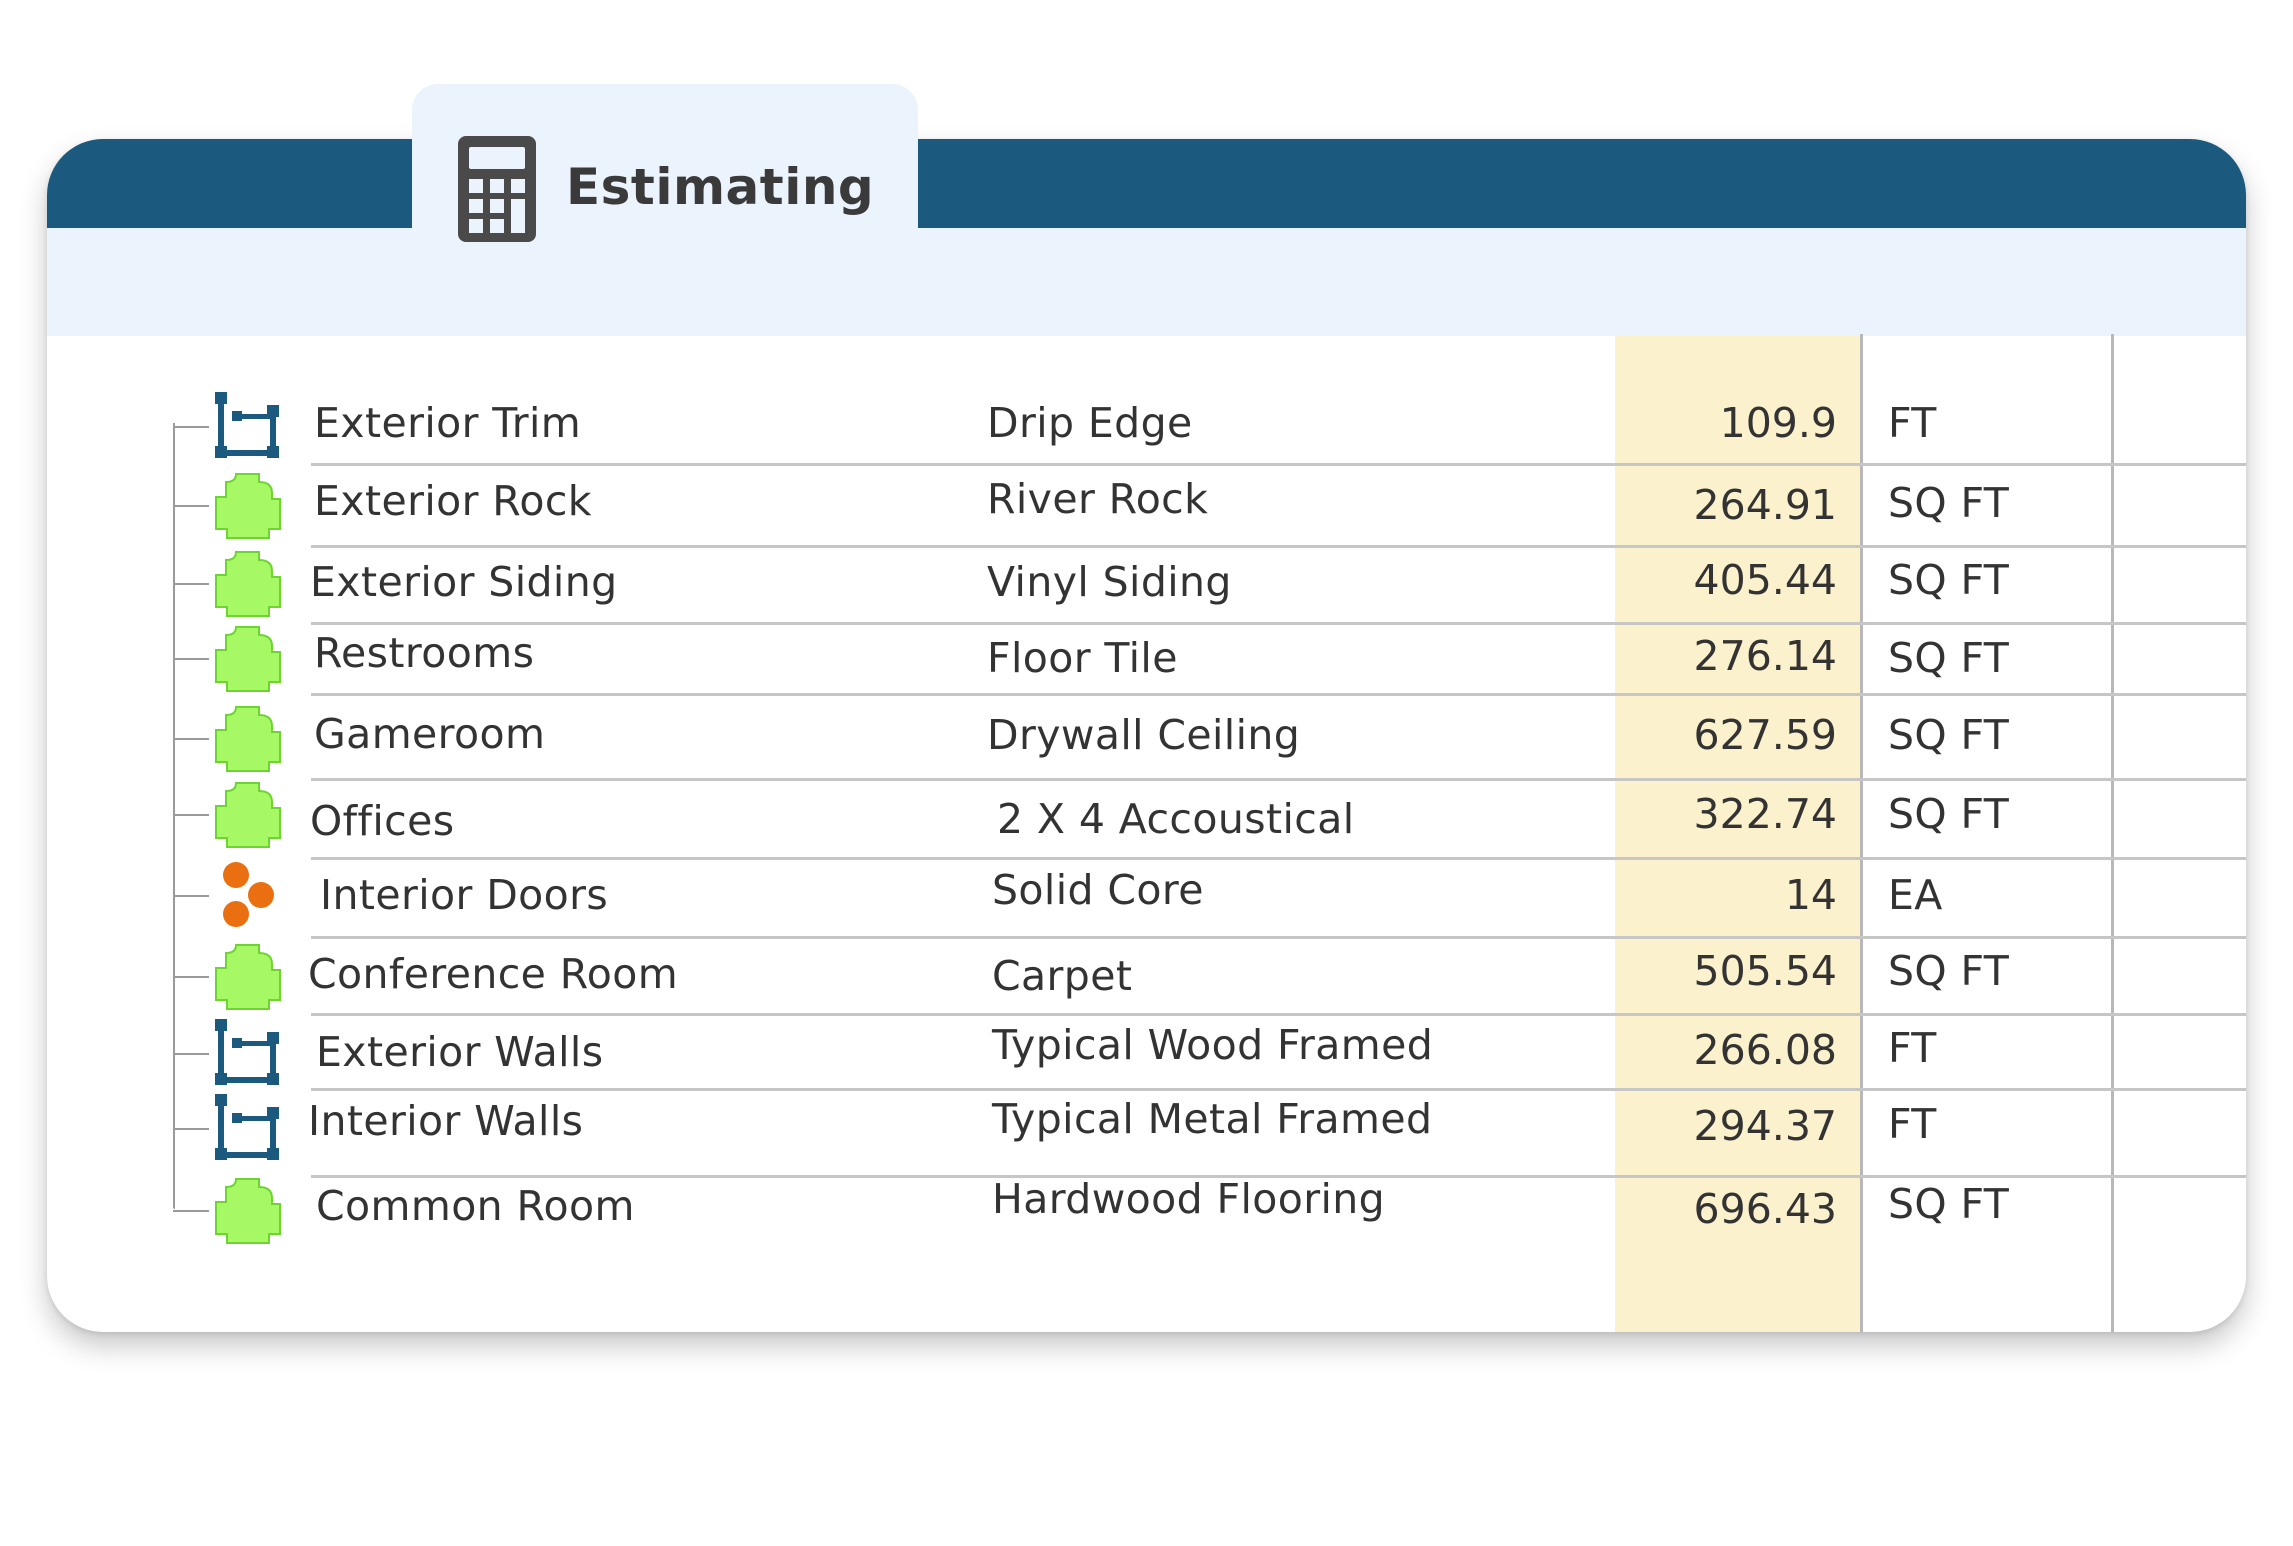 The width and height of the screenshot is (2293, 1546). What do you see at coordinates (1915, 895) in the screenshot?
I see `unit-label: EA` at bounding box center [1915, 895].